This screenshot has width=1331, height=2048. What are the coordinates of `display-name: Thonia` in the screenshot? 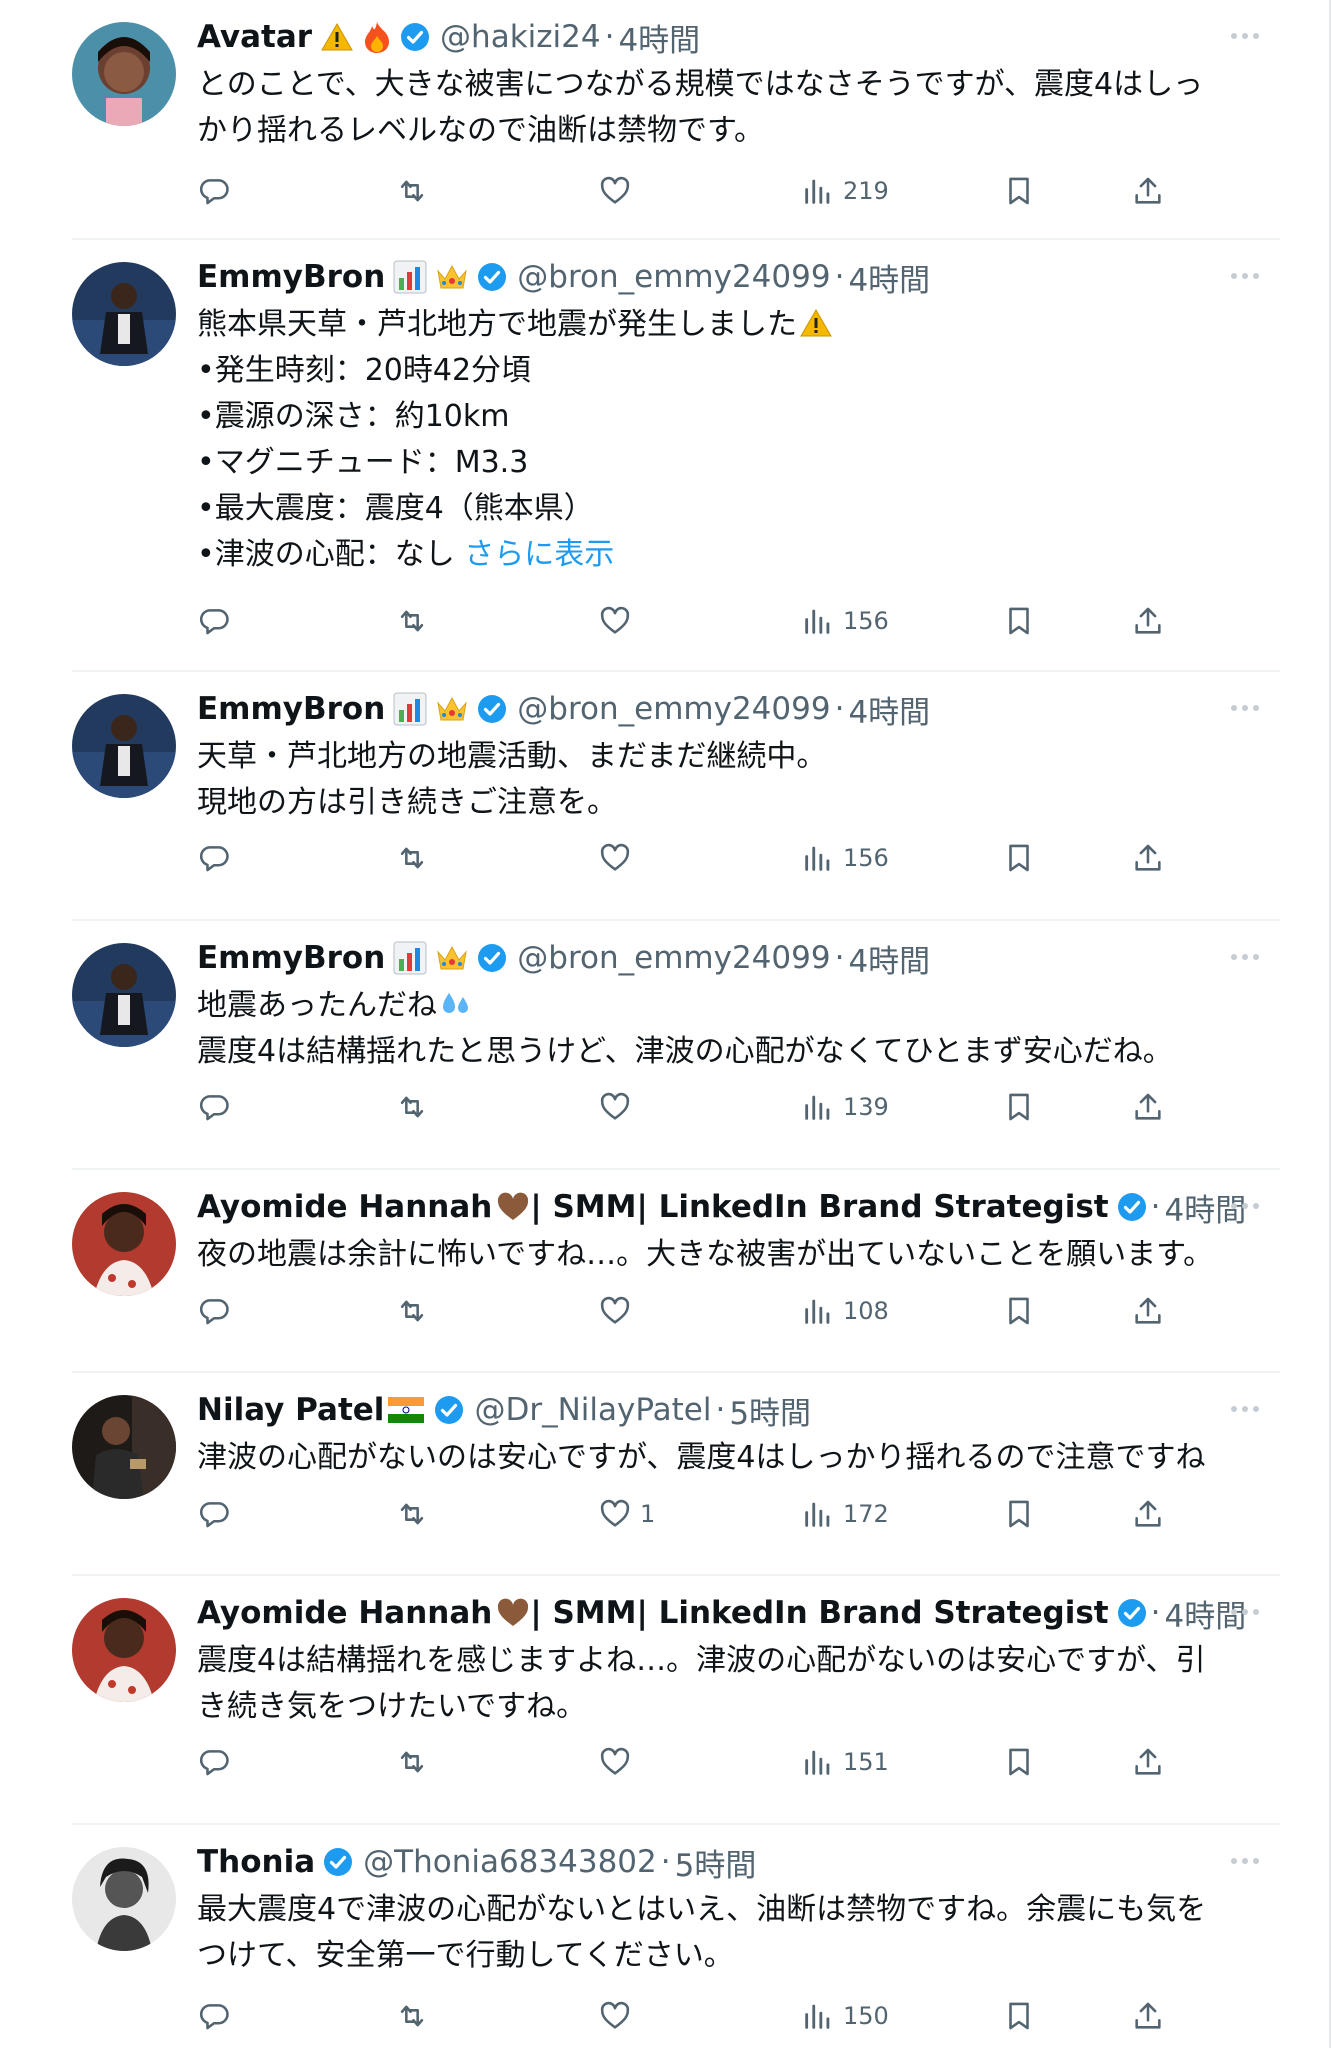 It's located at (256, 1862).